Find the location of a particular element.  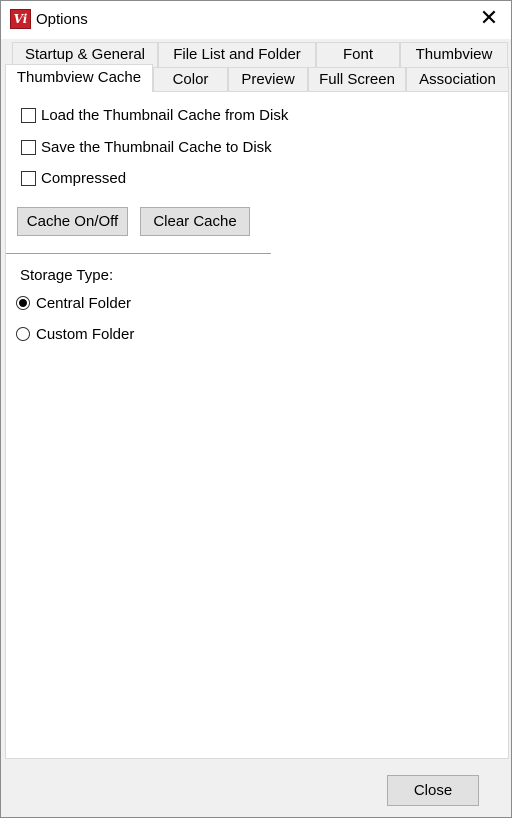

cache-on-off-button: Cache On/Off is located at coordinates (72, 221).